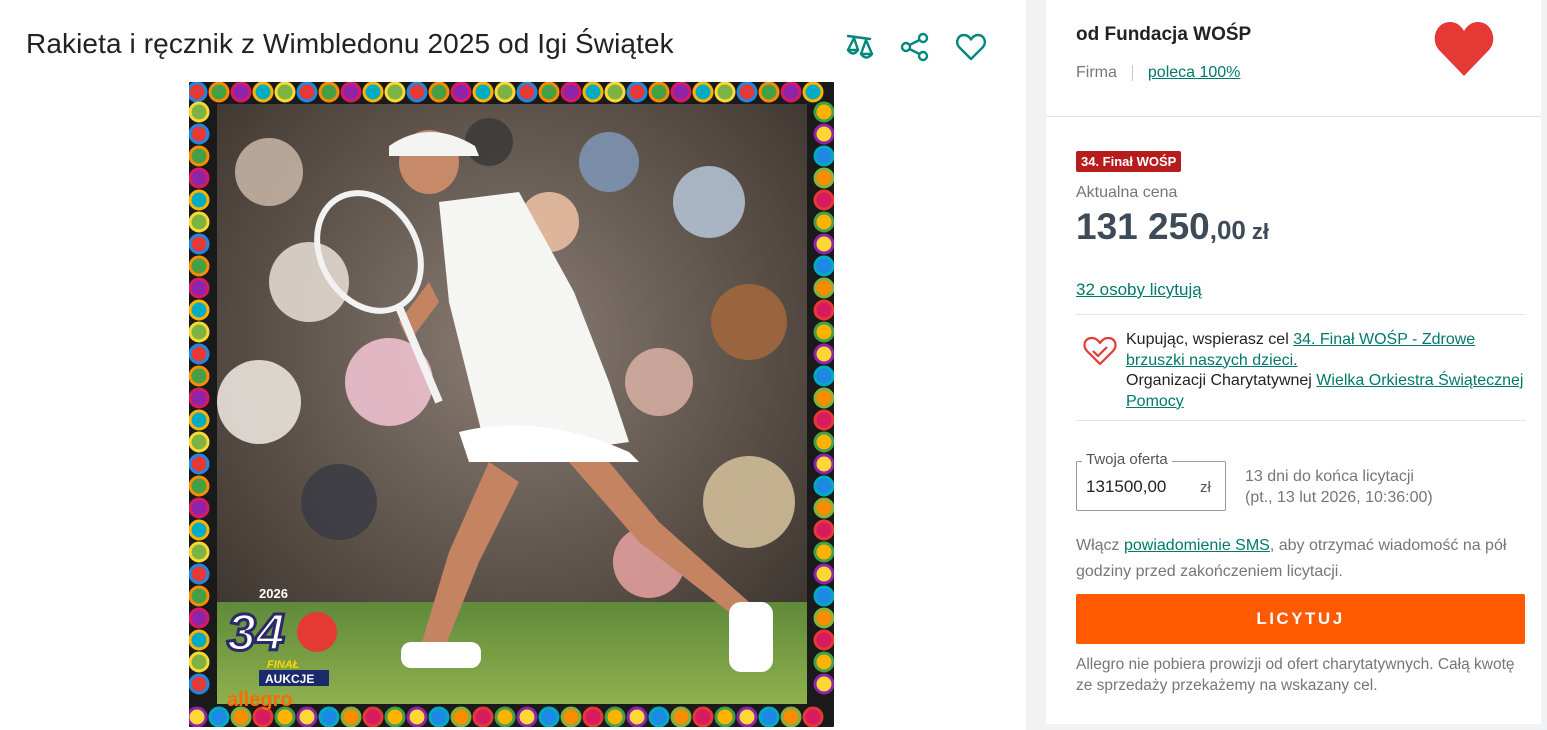 This screenshot has width=1547, height=730. I want to click on offer-input, so click(1141, 487).